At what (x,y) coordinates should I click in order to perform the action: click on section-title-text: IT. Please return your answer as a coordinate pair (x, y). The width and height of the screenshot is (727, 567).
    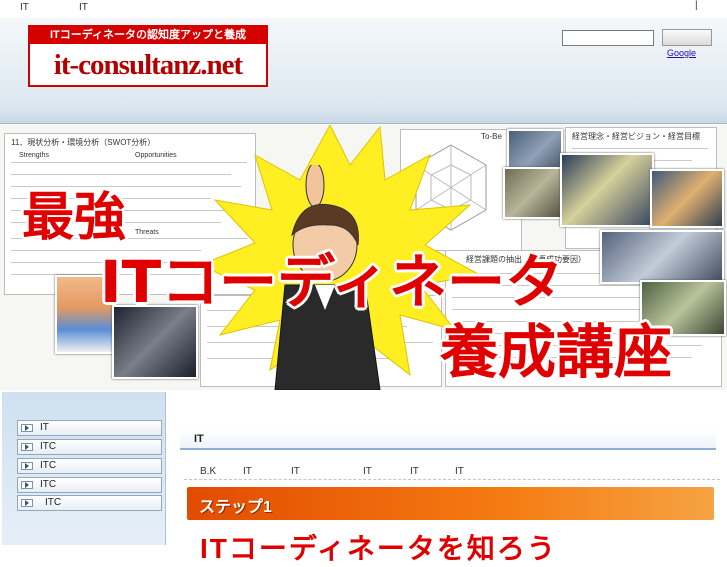
    Looking at the image, I should click on (199, 439).